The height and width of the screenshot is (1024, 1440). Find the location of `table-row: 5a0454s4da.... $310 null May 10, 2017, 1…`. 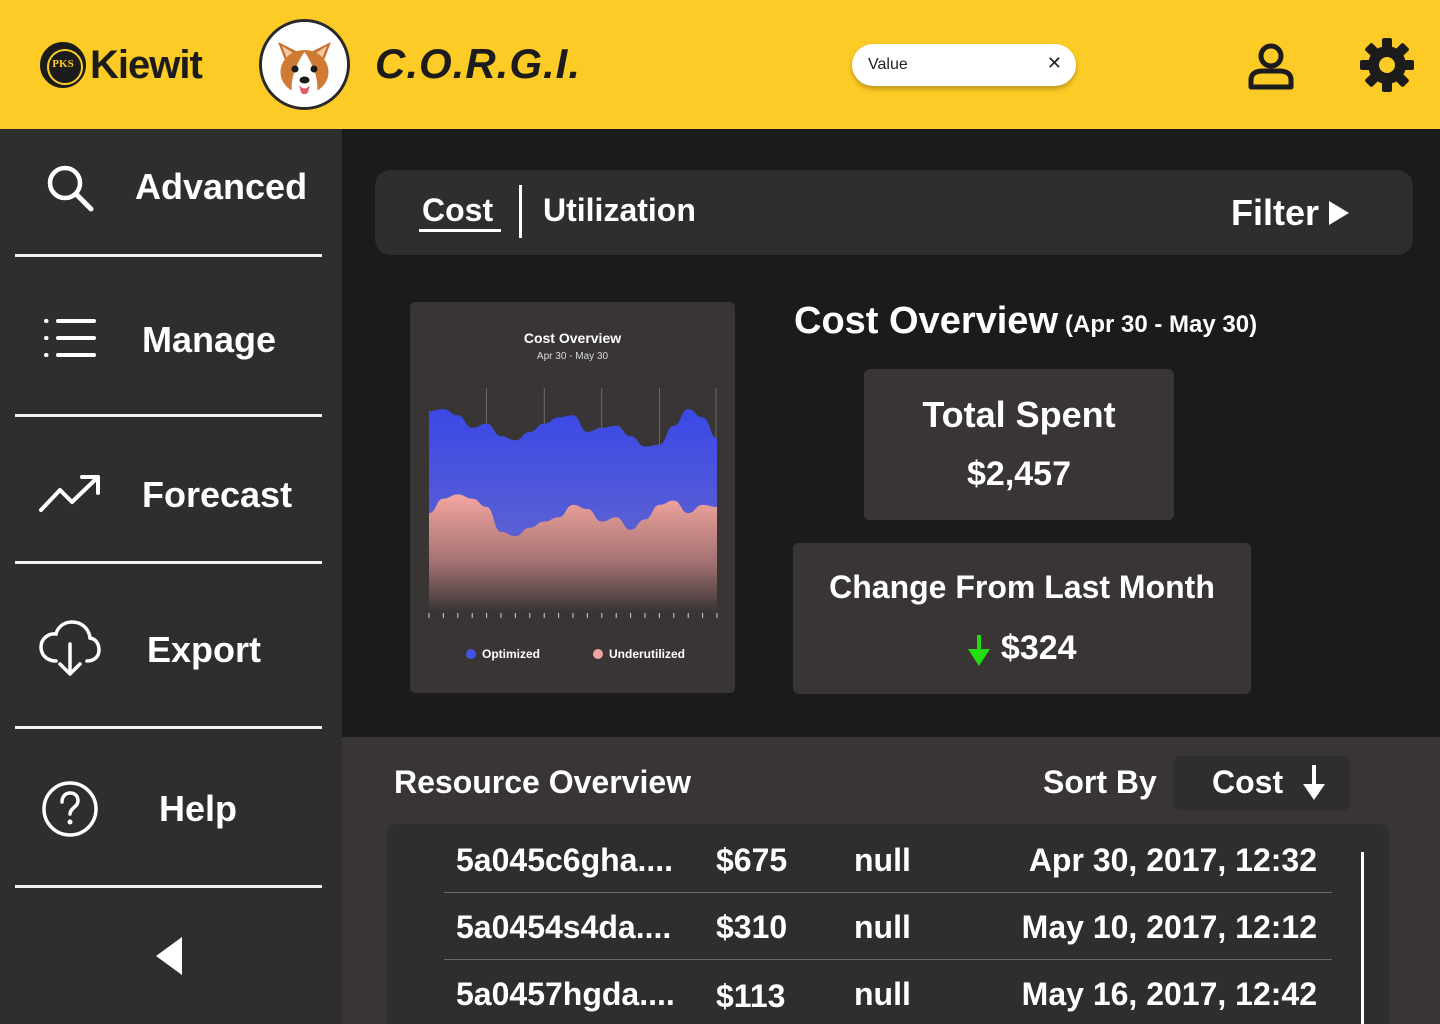

table-row: 5a0454s4da.... $310 null May 10, 2017, 1… is located at coordinates (888, 926).